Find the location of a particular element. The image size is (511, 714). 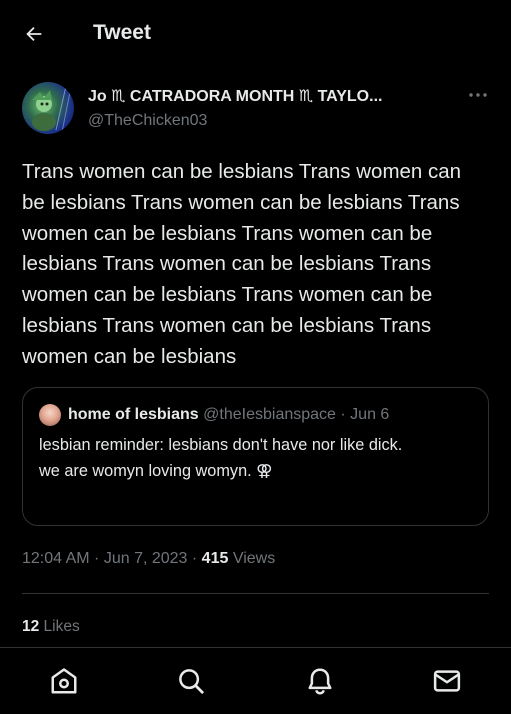

quote-avatar is located at coordinates (50, 415).